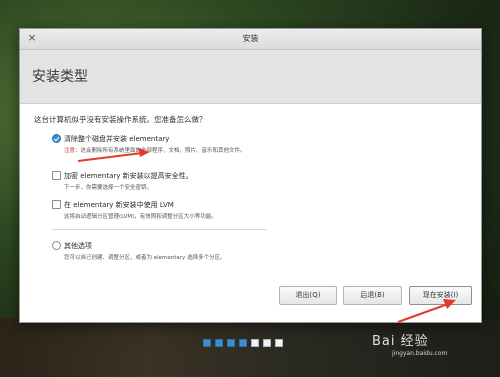 This screenshot has width=500, height=377. Describe the element at coordinates (140, 217) in the screenshot. I see `option-desc: 这将启动逻辑分区管理(LVM)，有快照和调整分区大小等功能。` at that location.